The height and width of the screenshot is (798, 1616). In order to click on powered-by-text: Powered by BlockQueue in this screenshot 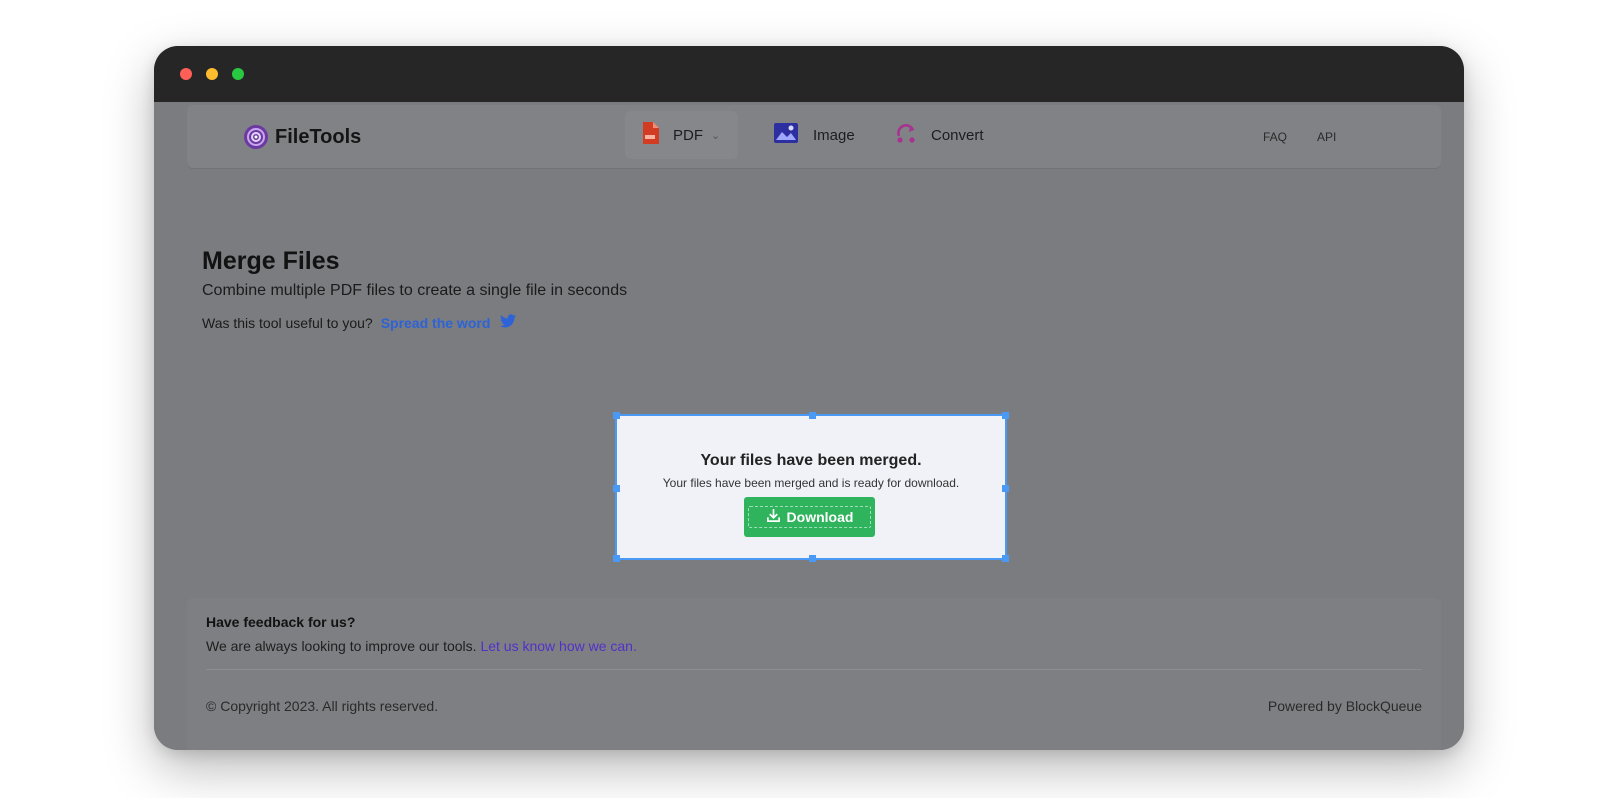, I will do `click(1344, 706)`.